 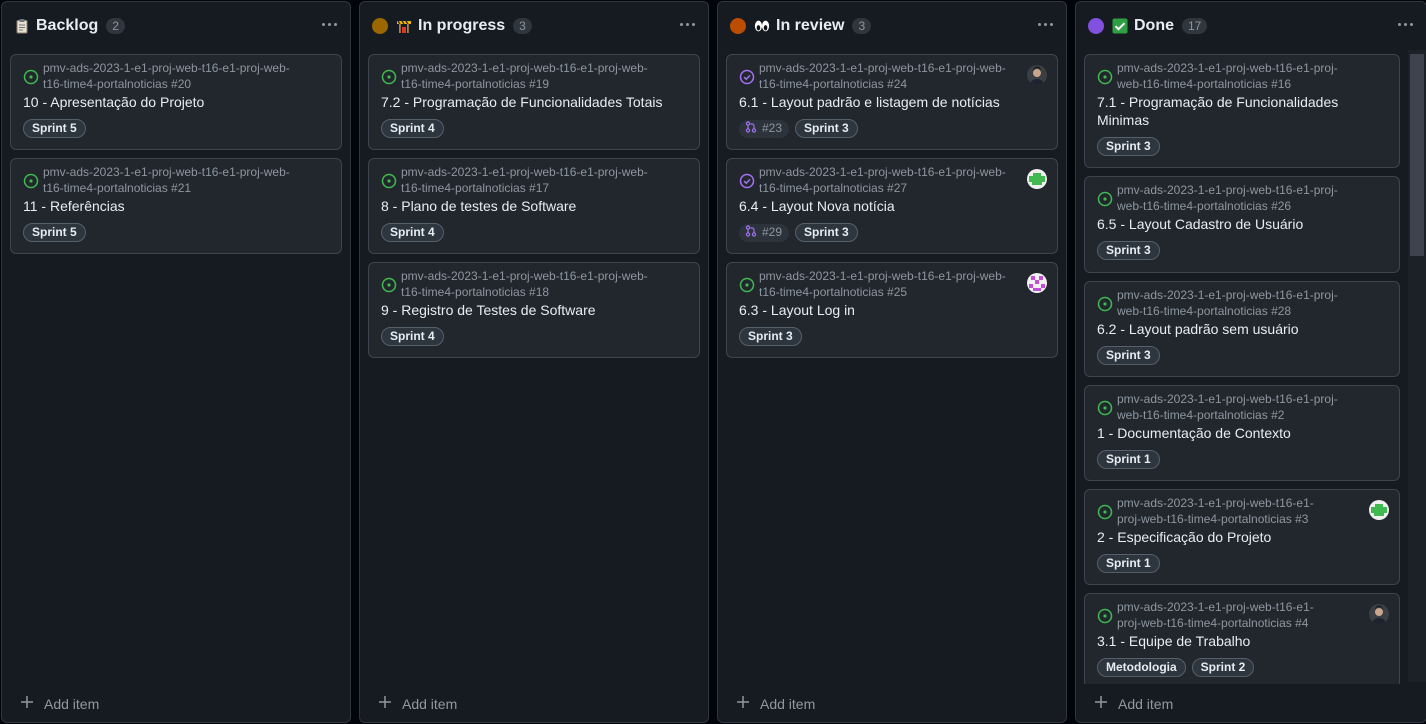 I want to click on pull-request-number: #29, so click(x=772, y=232).